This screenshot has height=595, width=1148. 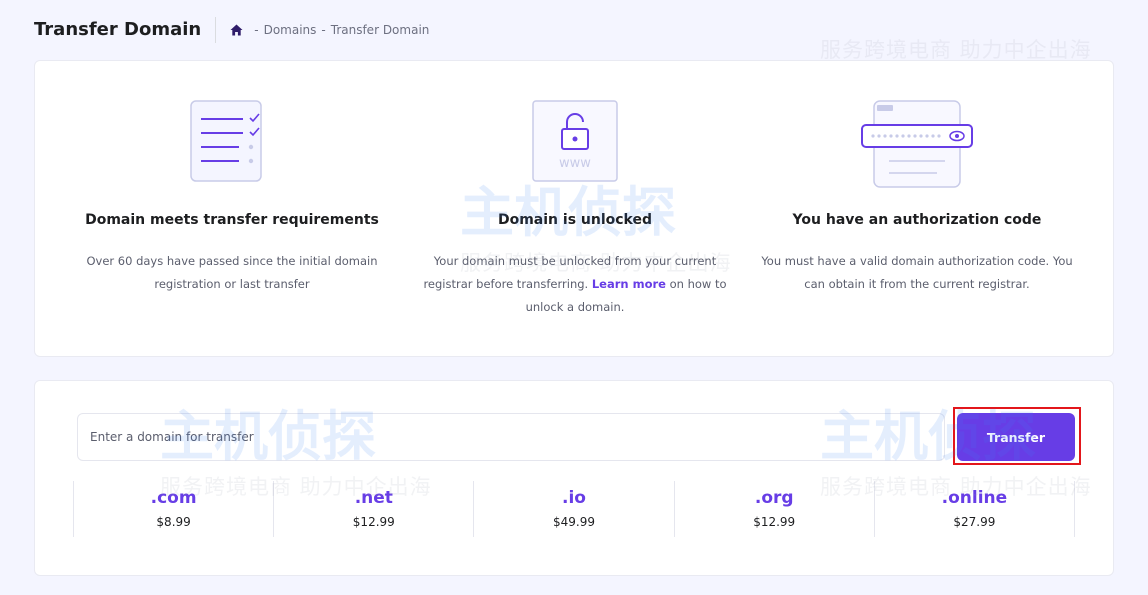 What do you see at coordinates (773, 509) in the screenshot?
I see `tld-item: .org $12.99` at bounding box center [773, 509].